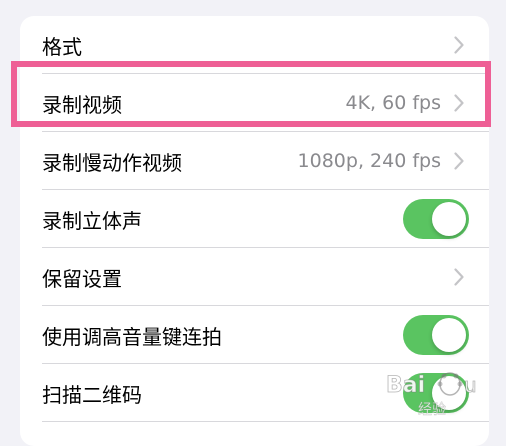  Describe the element at coordinates (82, 104) in the screenshot. I see `row-record-video-label: 录制视频` at that location.